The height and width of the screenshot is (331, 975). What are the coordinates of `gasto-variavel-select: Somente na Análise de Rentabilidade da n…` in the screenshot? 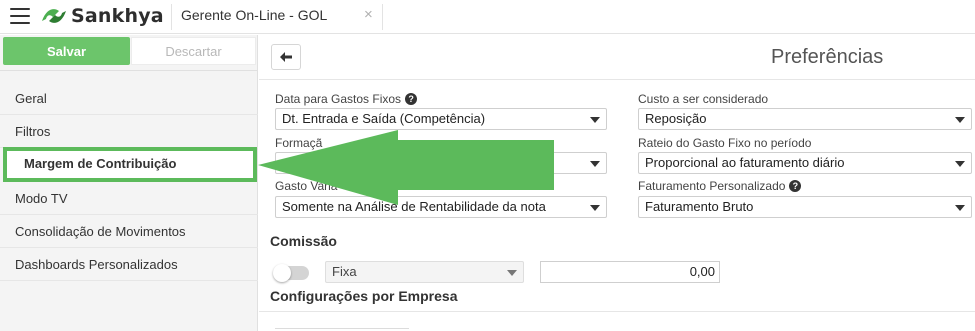 It's located at (441, 207).